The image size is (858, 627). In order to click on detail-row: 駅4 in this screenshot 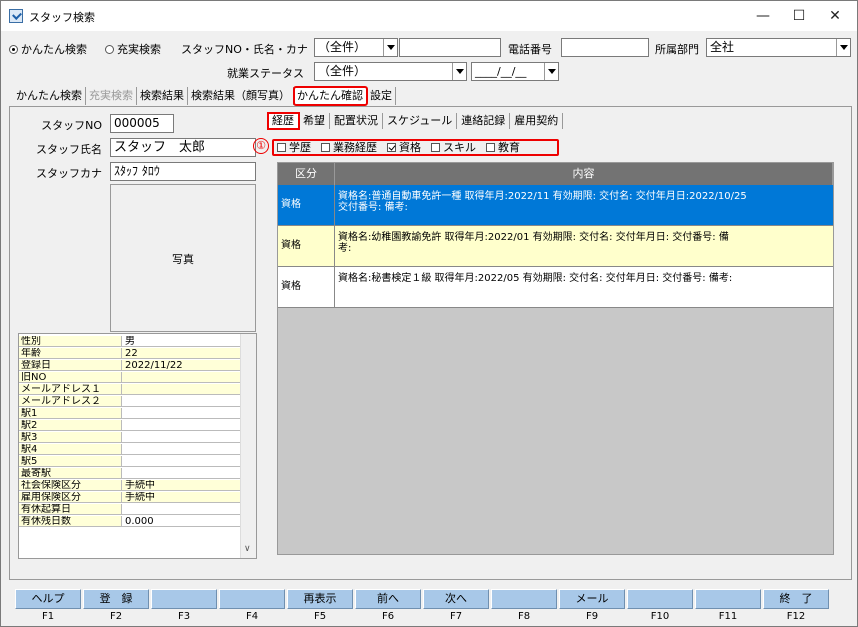, I will do `click(130, 449)`.